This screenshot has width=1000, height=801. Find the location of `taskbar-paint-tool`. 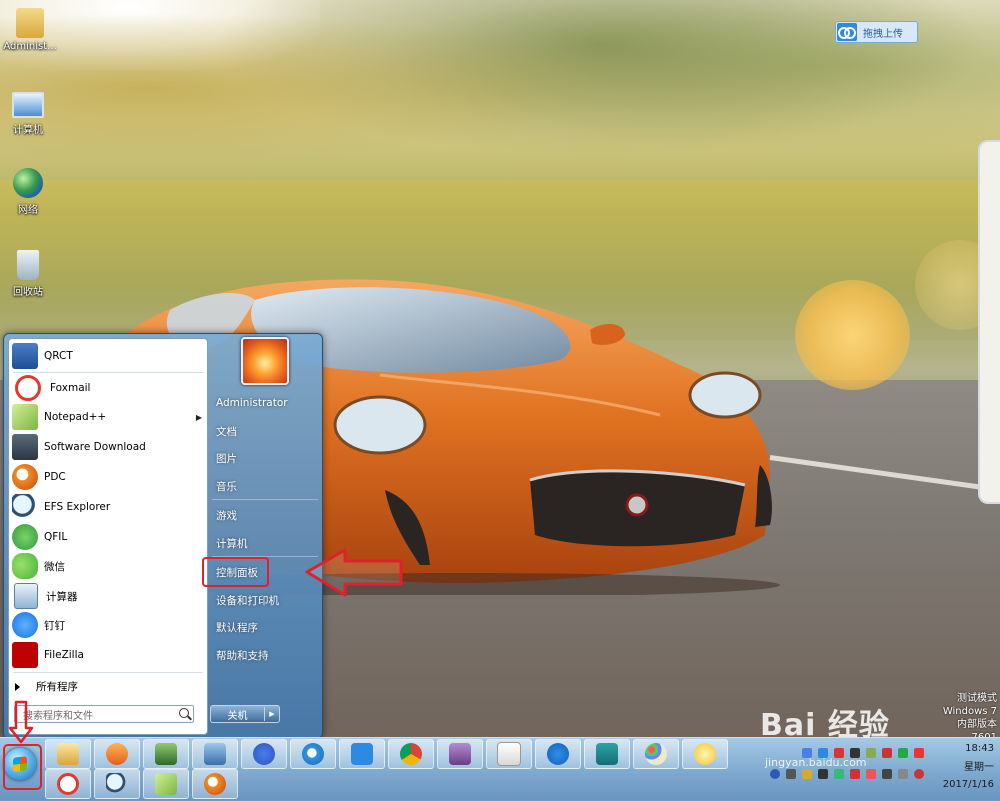

taskbar-paint-tool is located at coordinates (460, 754).